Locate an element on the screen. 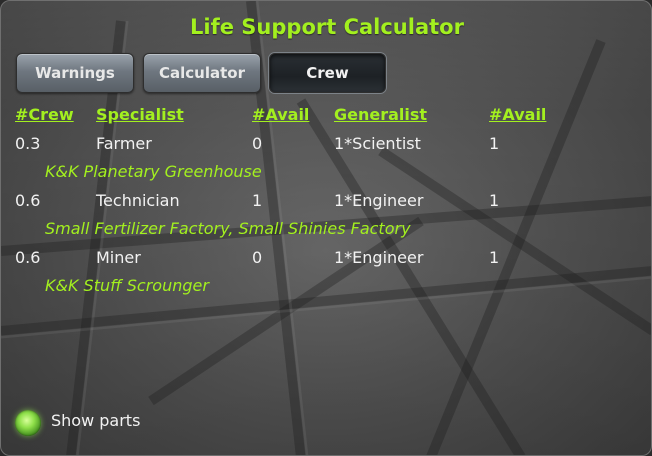 The image size is (652, 456). show-parts-toggle is located at coordinates (28, 423).